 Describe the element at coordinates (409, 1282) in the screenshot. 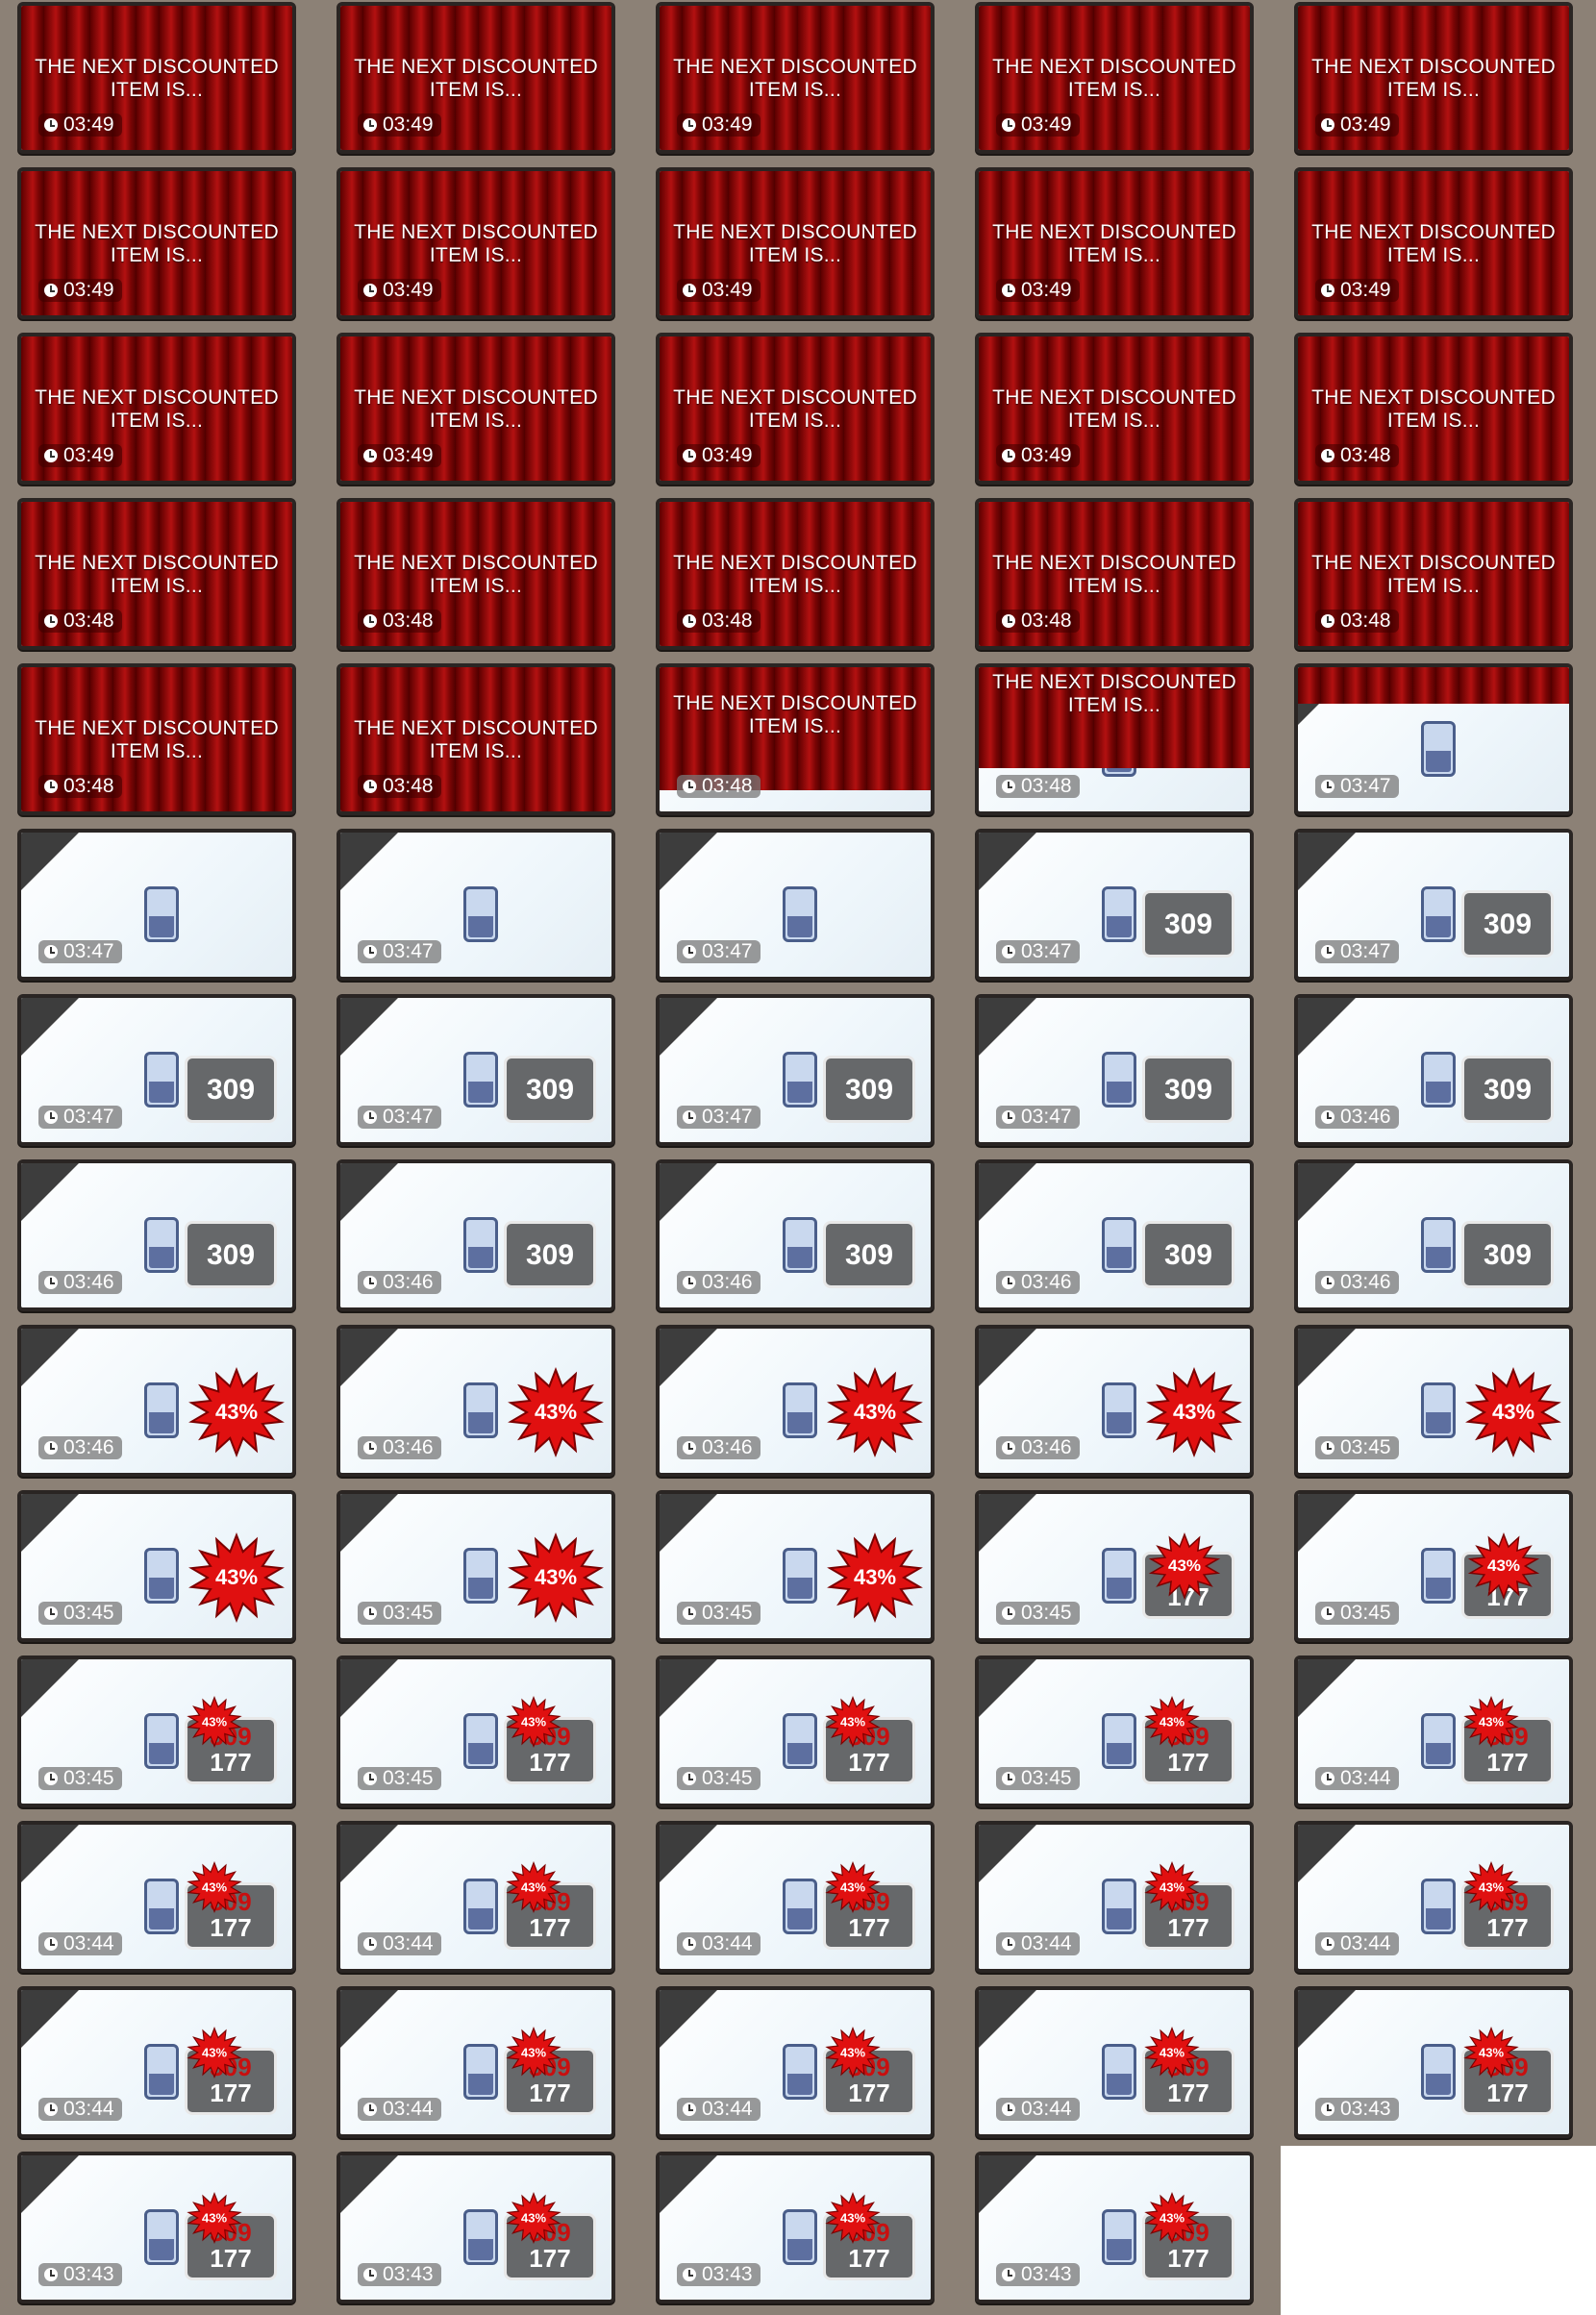

I see `timer-value: 03:46` at that location.